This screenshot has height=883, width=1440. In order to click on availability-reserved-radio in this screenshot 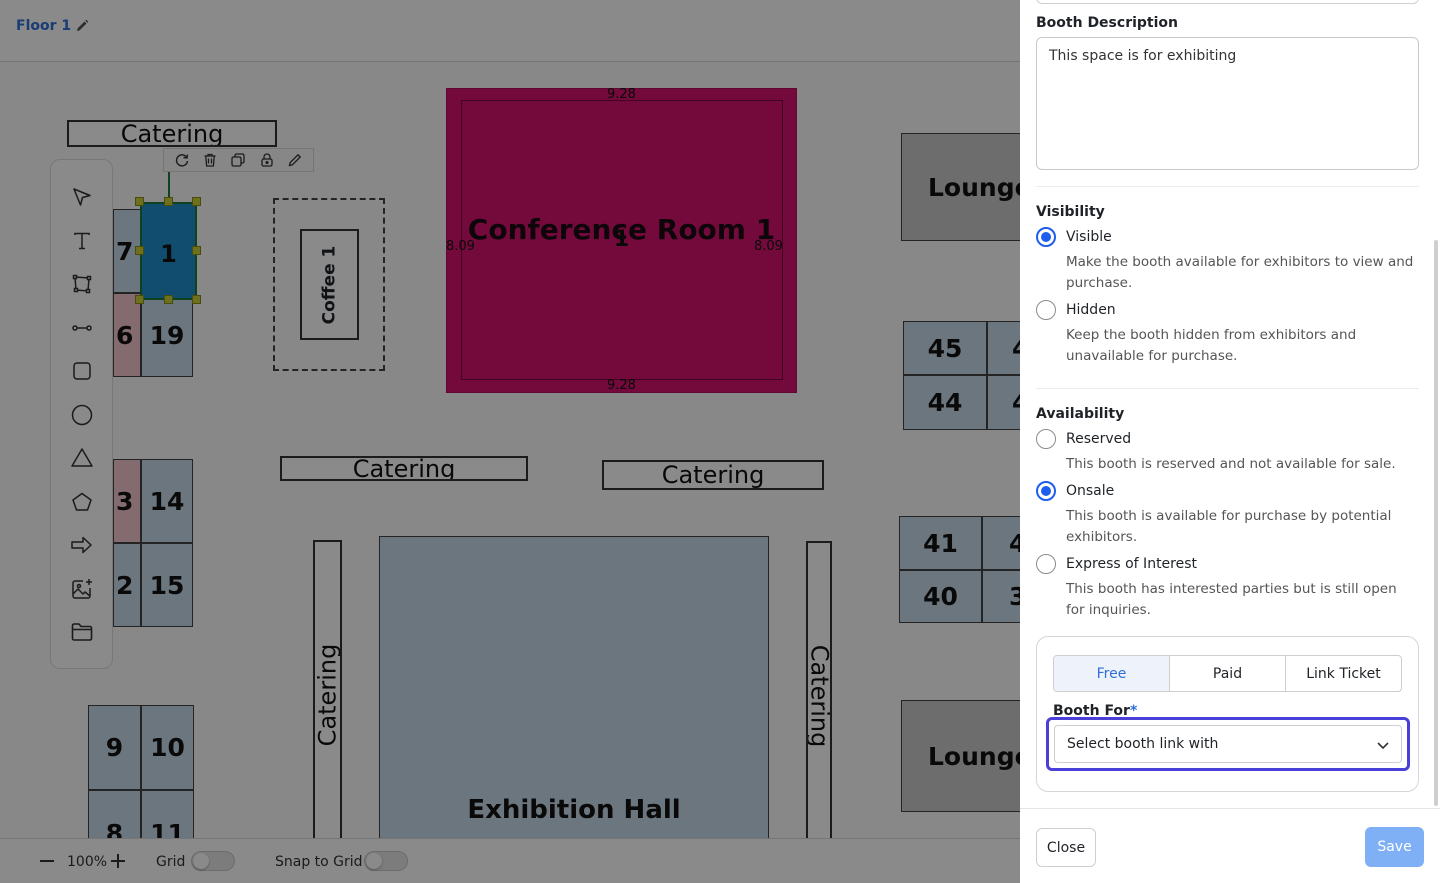, I will do `click(1046, 439)`.